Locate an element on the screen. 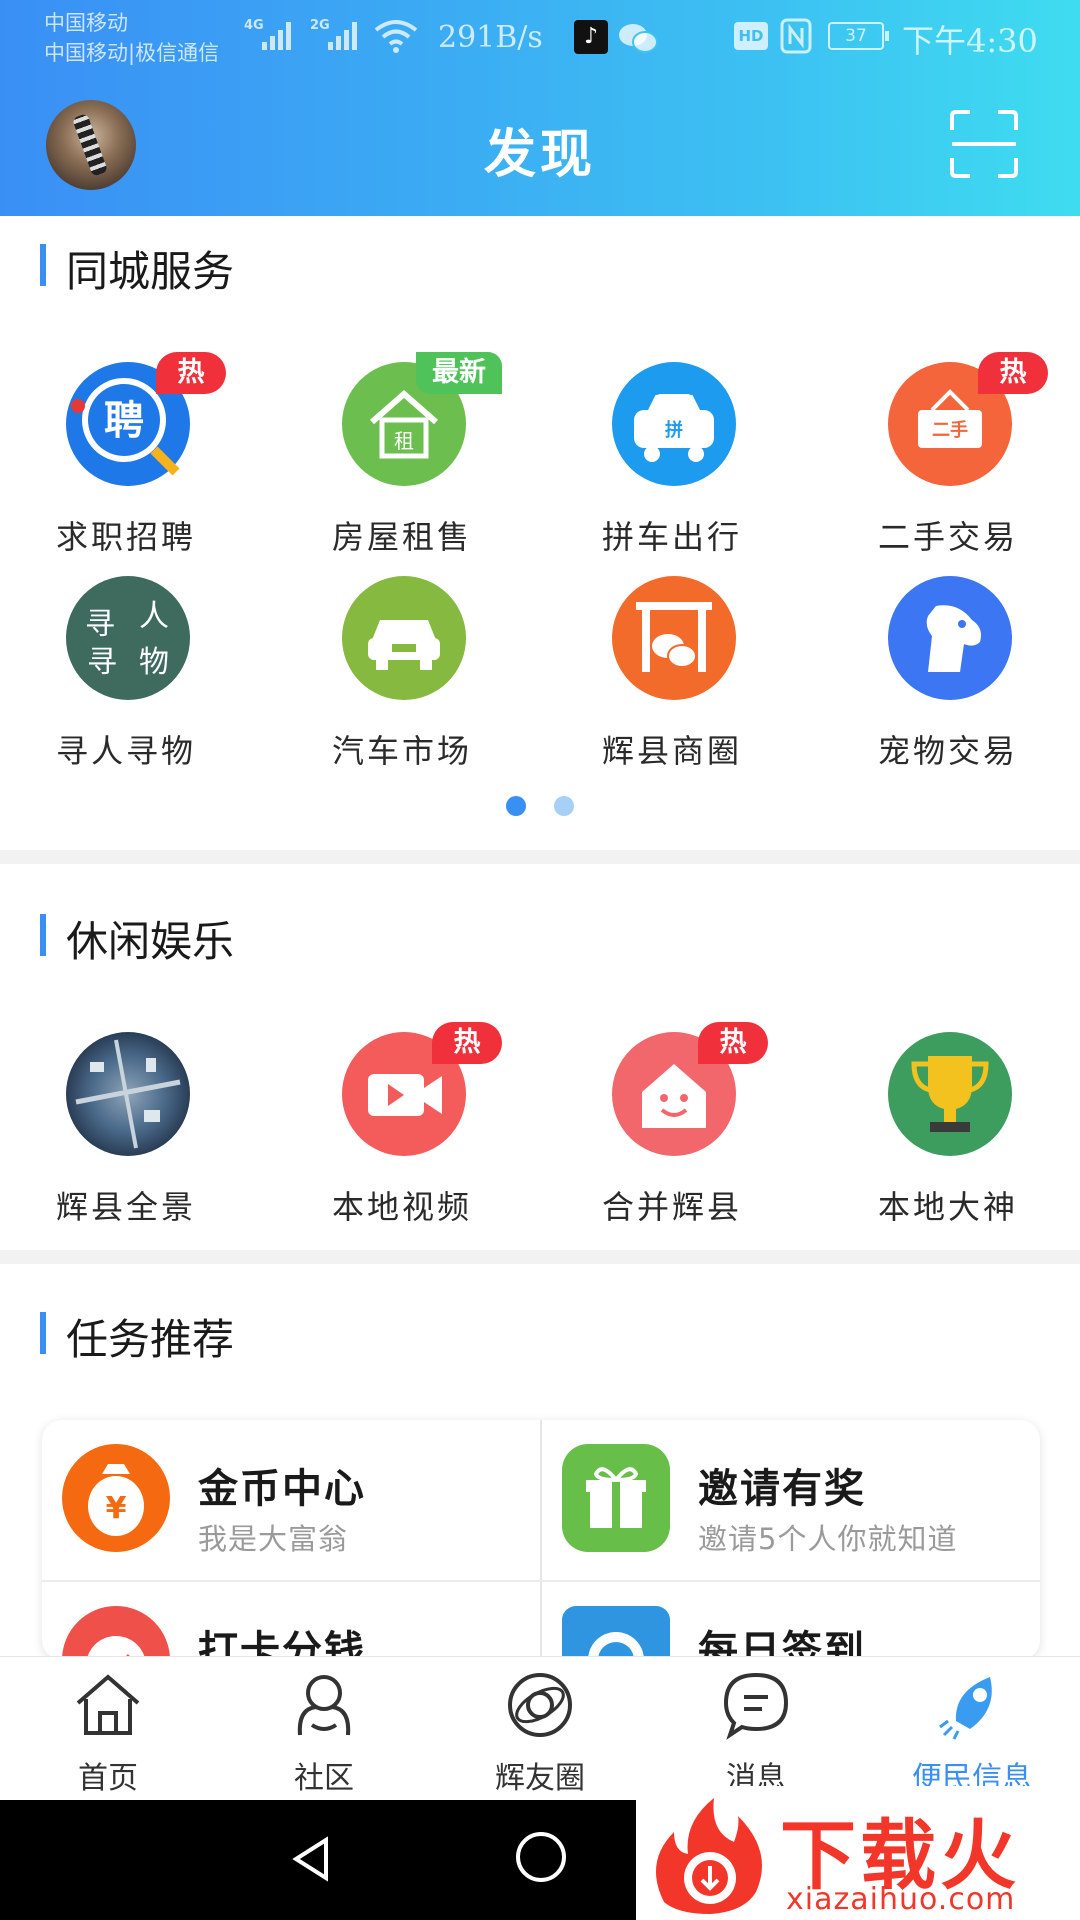 This screenshot has width=1080, height=1920. hd-icon: HD is located at coordinates (751, 36).